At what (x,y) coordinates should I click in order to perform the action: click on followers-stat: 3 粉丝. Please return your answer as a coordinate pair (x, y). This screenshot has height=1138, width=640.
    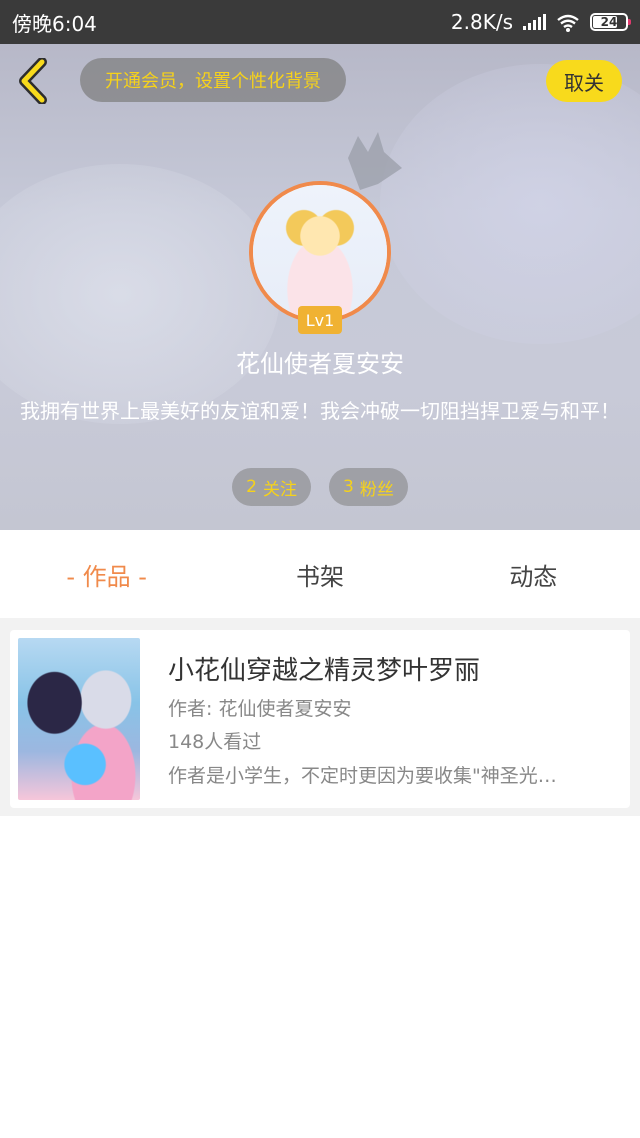
    Looking at the image, I should click on (368, 487).